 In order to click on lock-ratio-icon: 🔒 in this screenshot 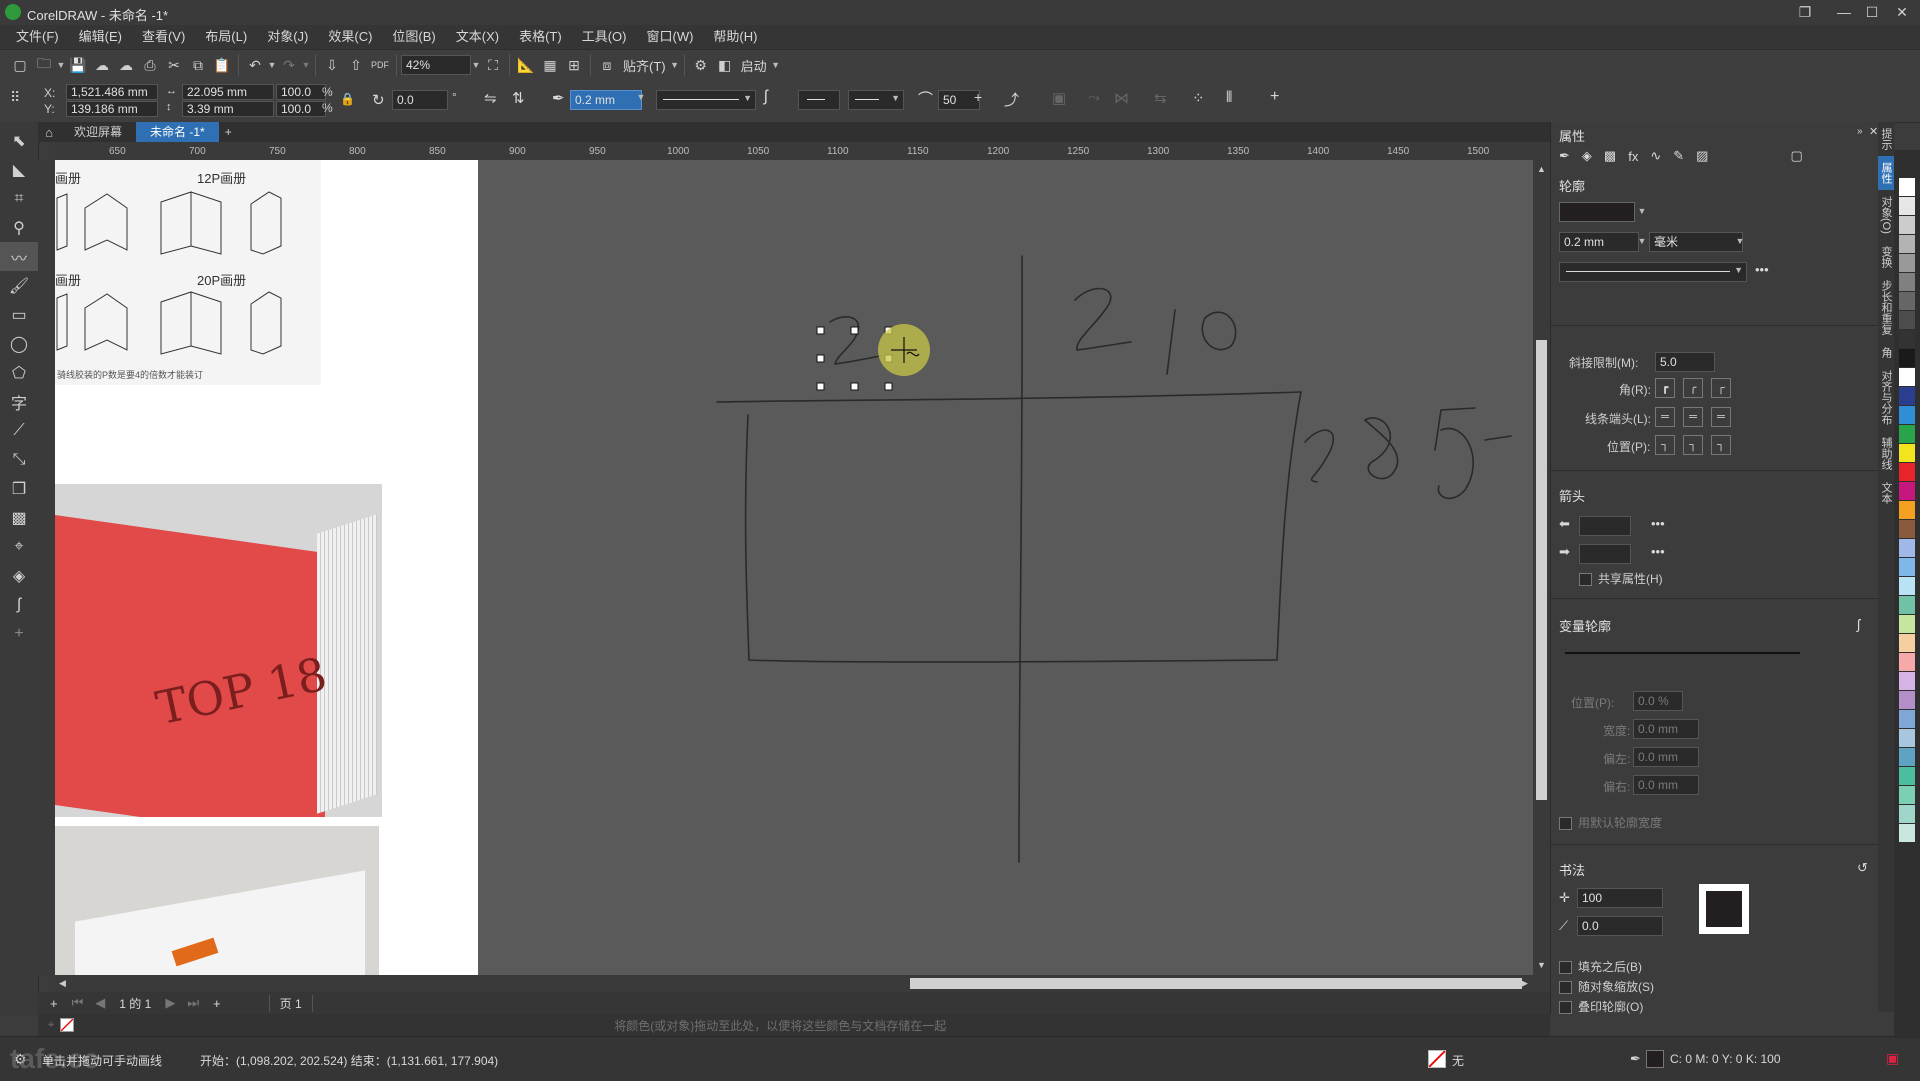, I will do `click(347, 99)`.